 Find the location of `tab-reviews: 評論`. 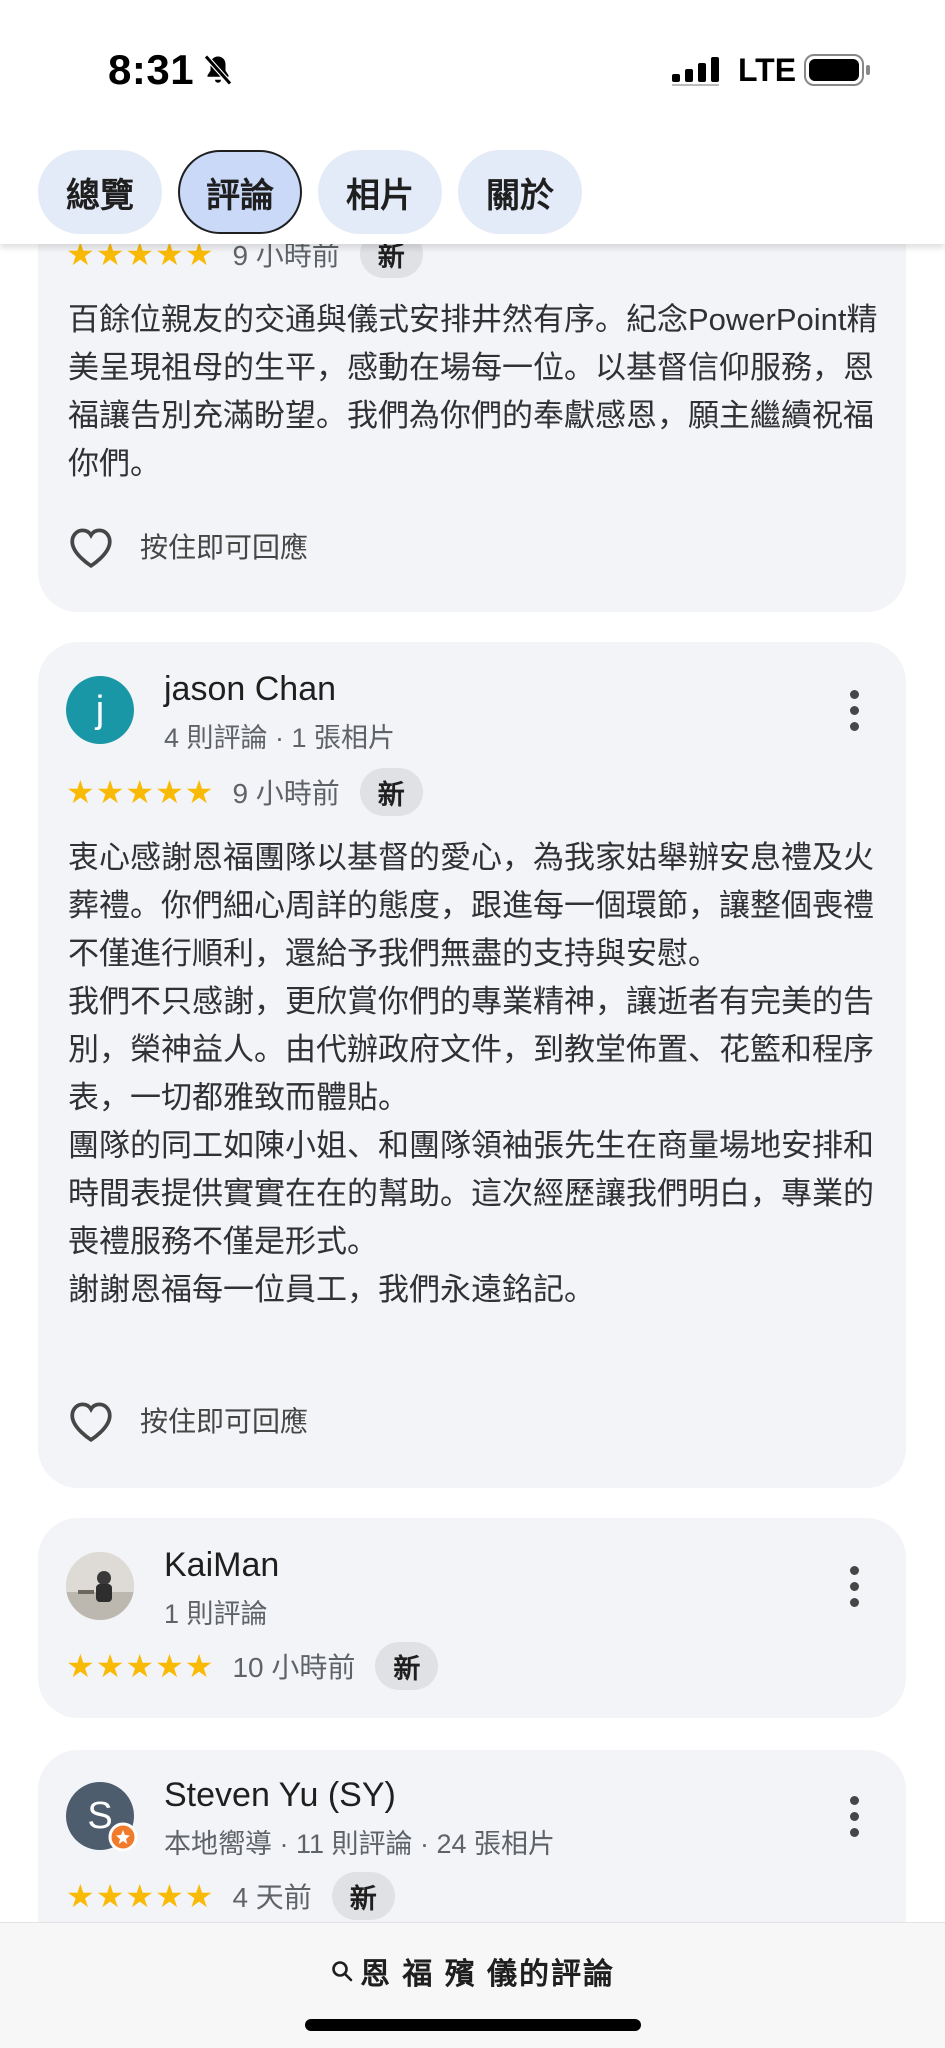

tab-reviews: 評論 is located at coordinates (240, 192).